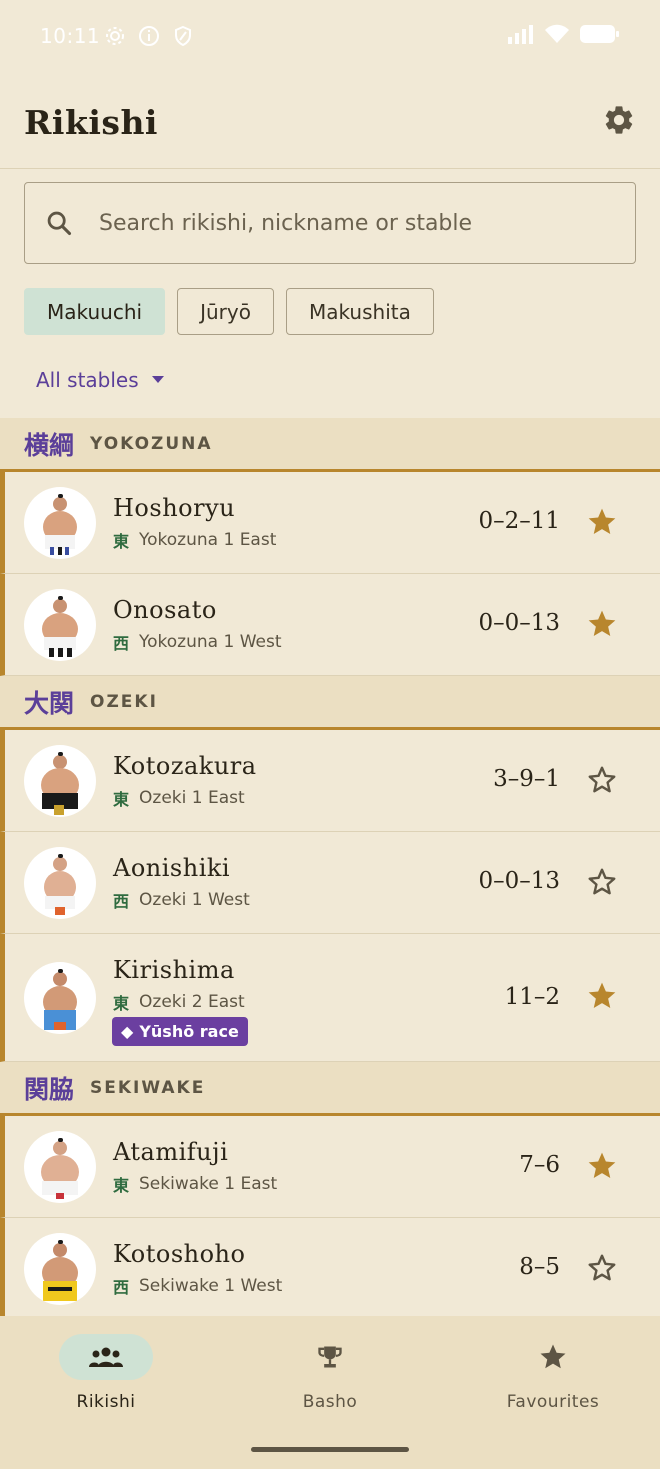  What do you see at coordinates (59, 223) in the screenshot?
I see `search-icon` at bounding box center [59, 223].